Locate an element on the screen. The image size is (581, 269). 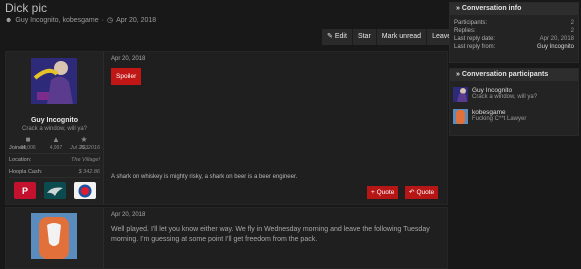
participant-name: kobesgame is located at coordinates (499, 112).